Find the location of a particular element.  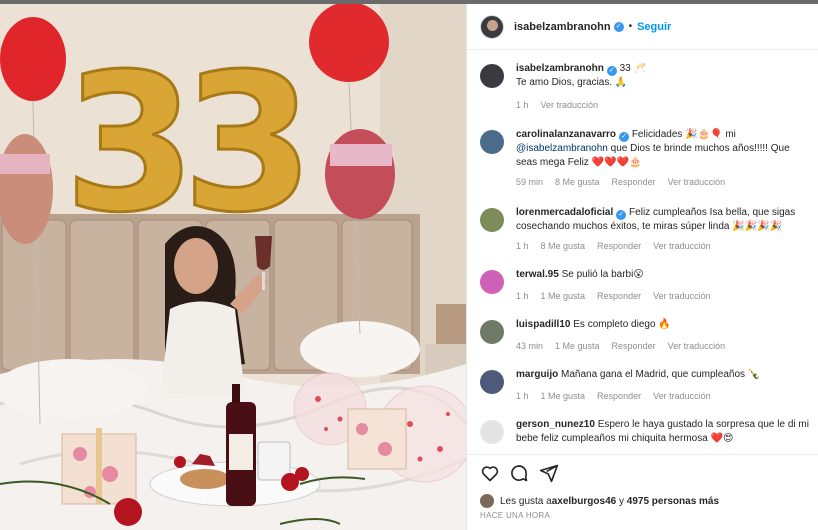

comment-text: Se pulió la barbi😮 is located at coordinates (602, 274).